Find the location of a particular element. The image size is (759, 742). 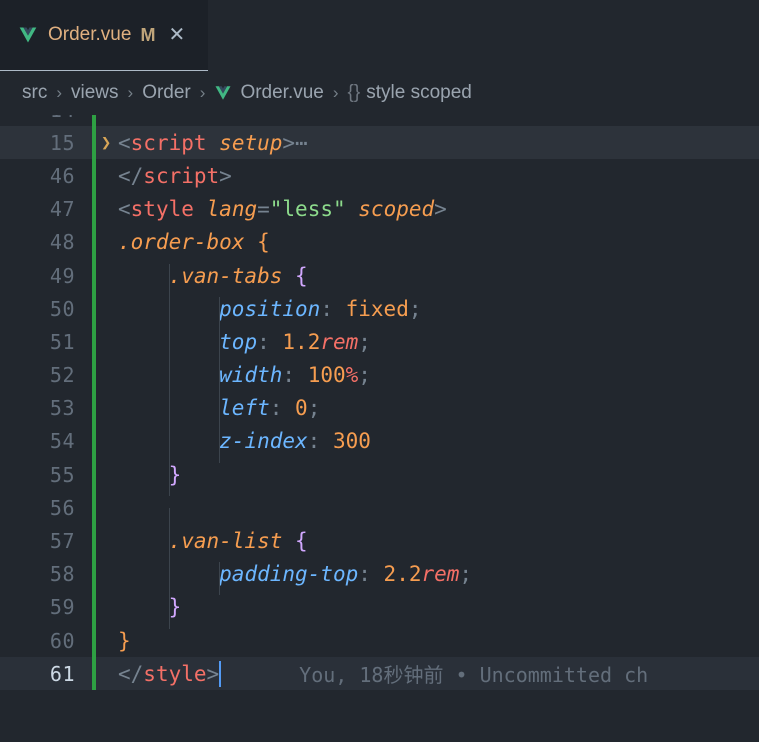

code-line: 52 width: 100%; is located at coordinates (379, 377).